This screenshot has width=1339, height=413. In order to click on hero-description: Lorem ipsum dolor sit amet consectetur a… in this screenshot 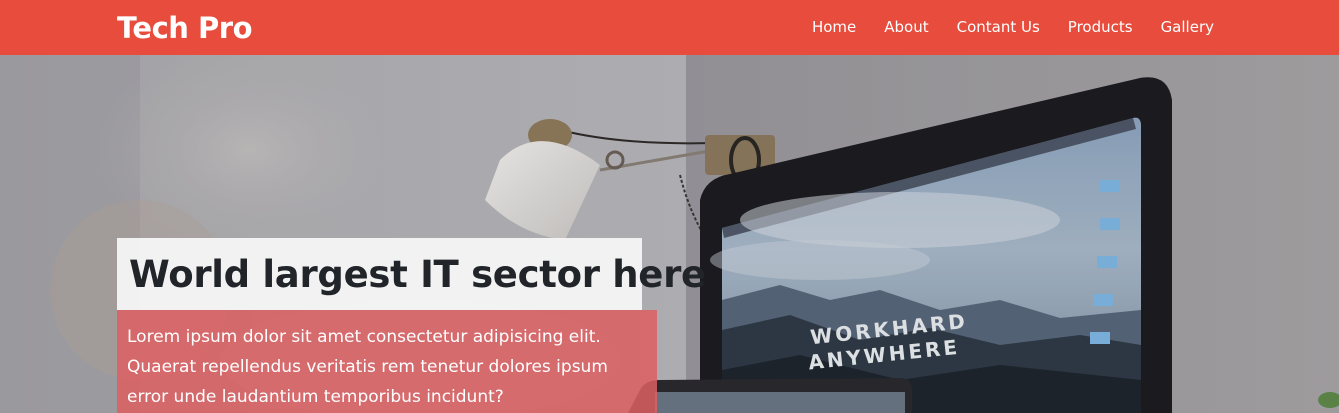, I will do `click(387, 361)`.